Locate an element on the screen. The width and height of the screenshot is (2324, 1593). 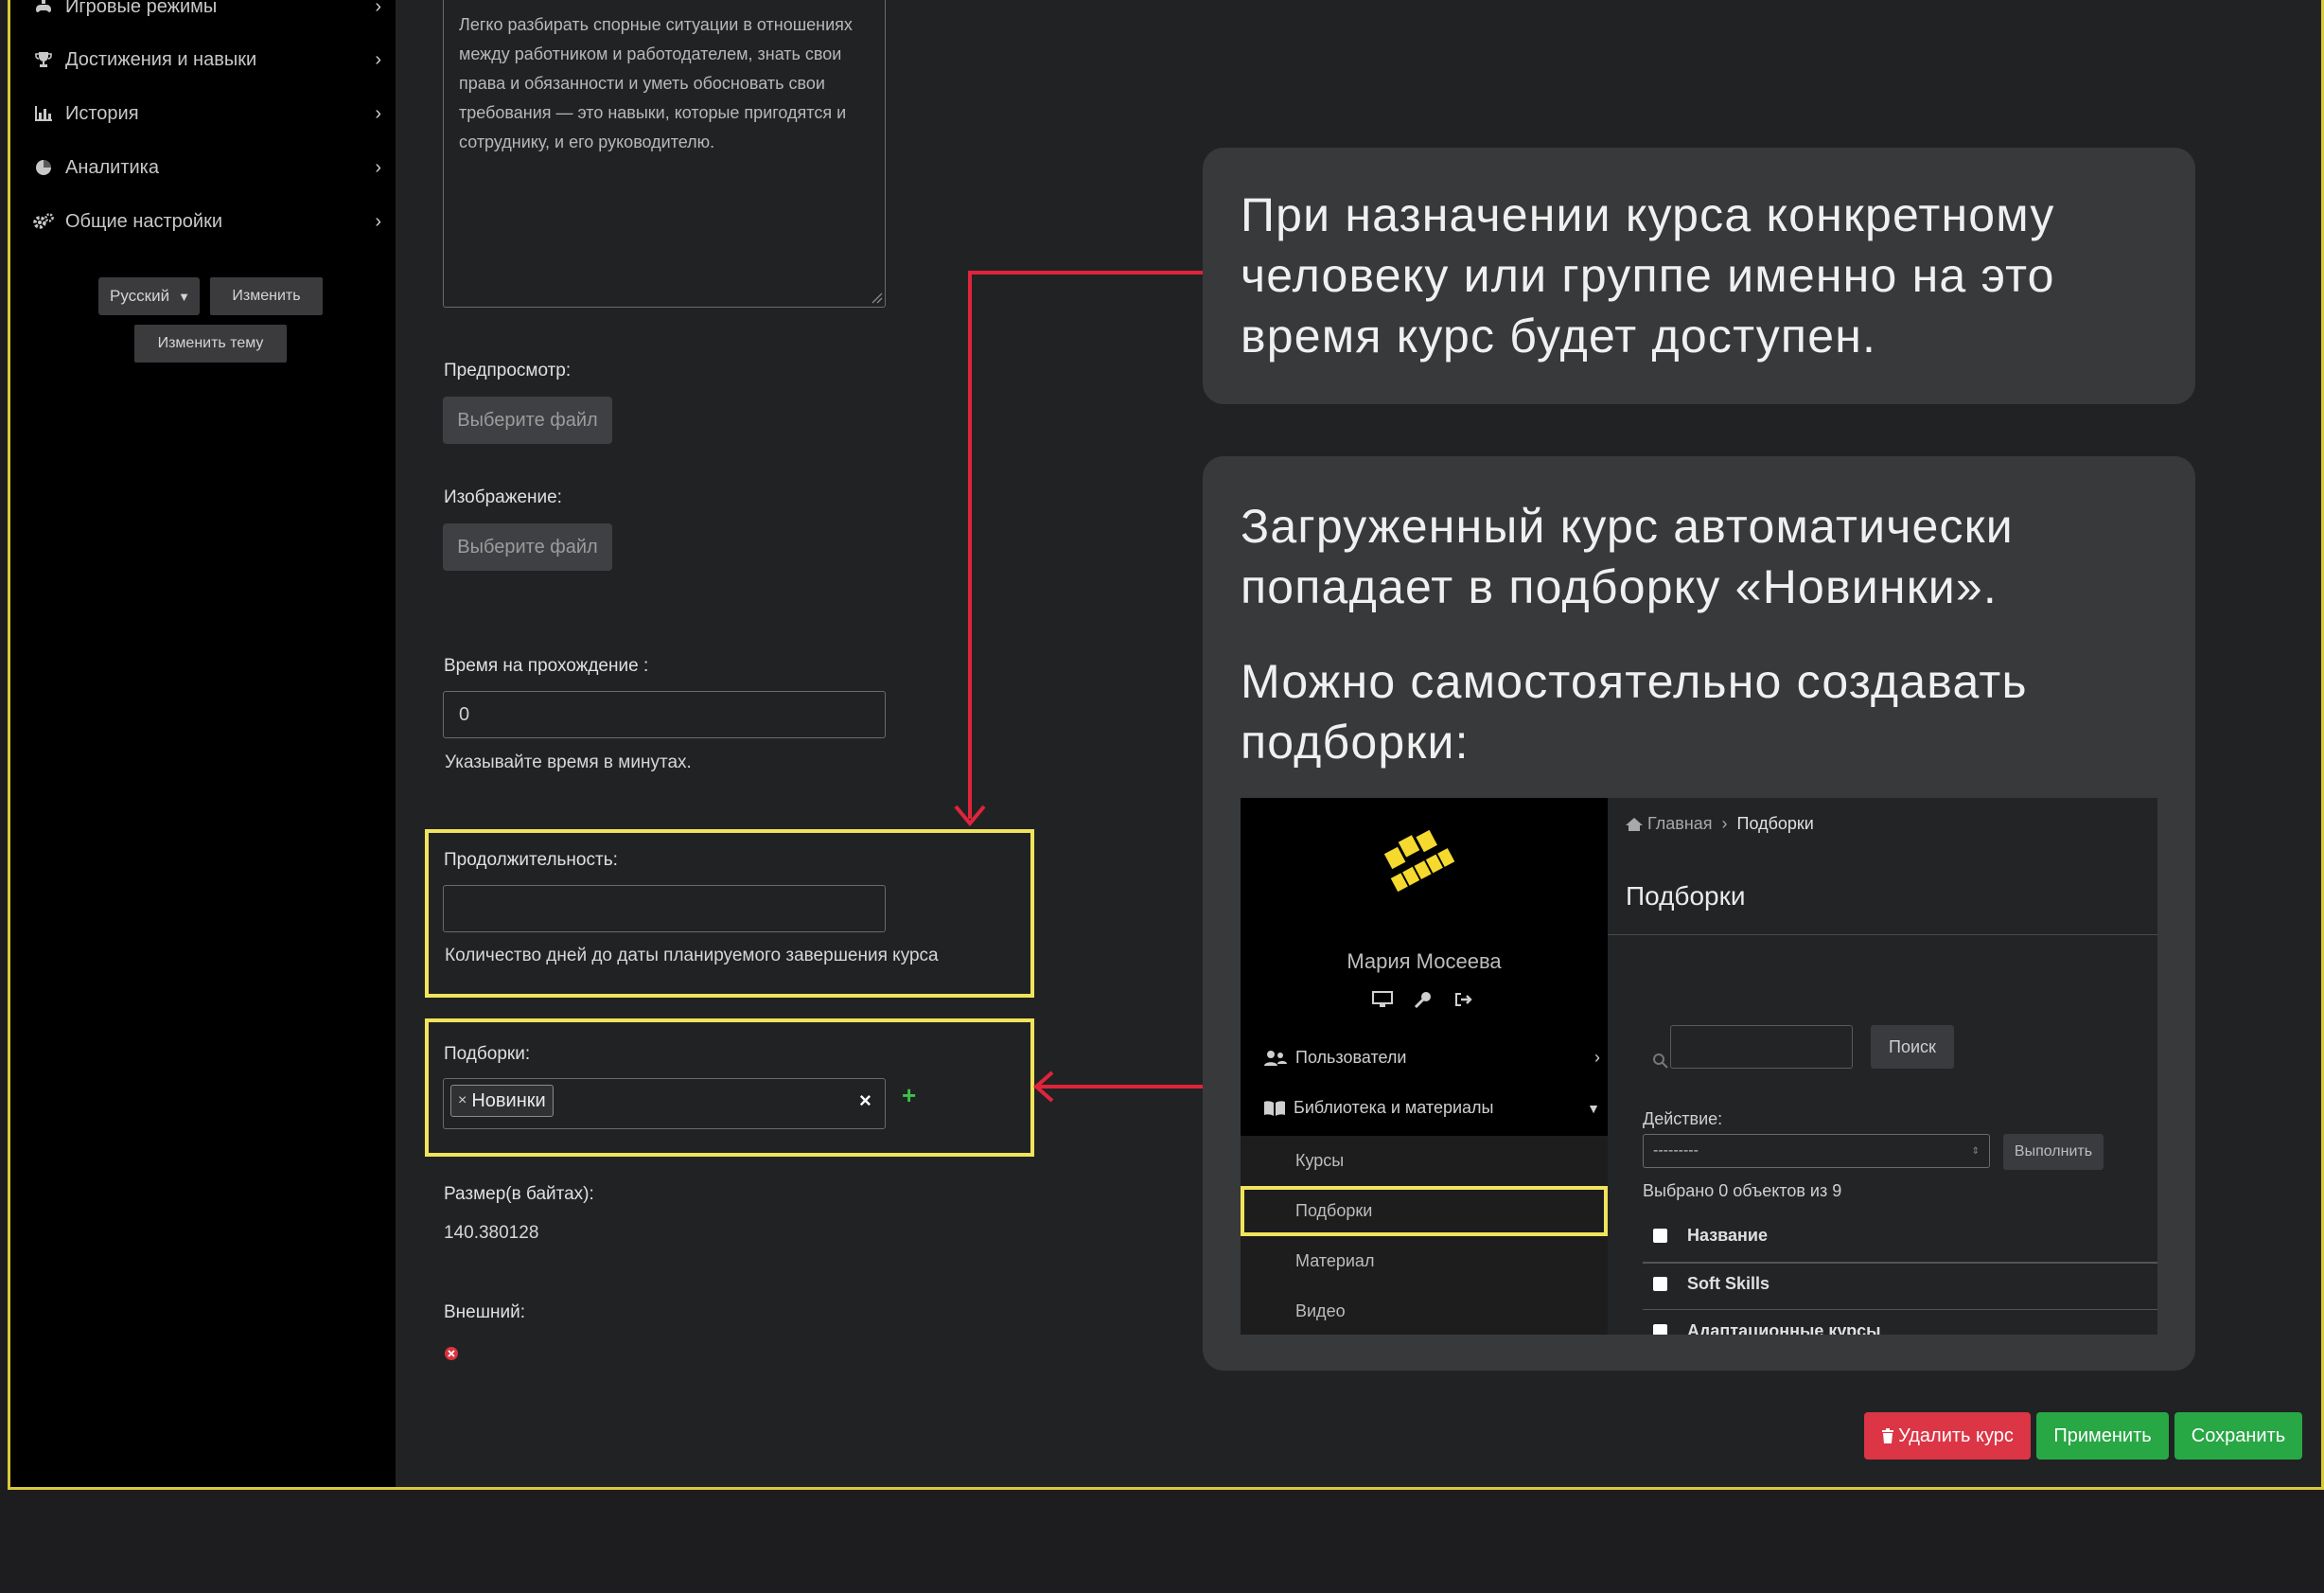
action-select-value: --------- is located at coordinates (1676, 1150).